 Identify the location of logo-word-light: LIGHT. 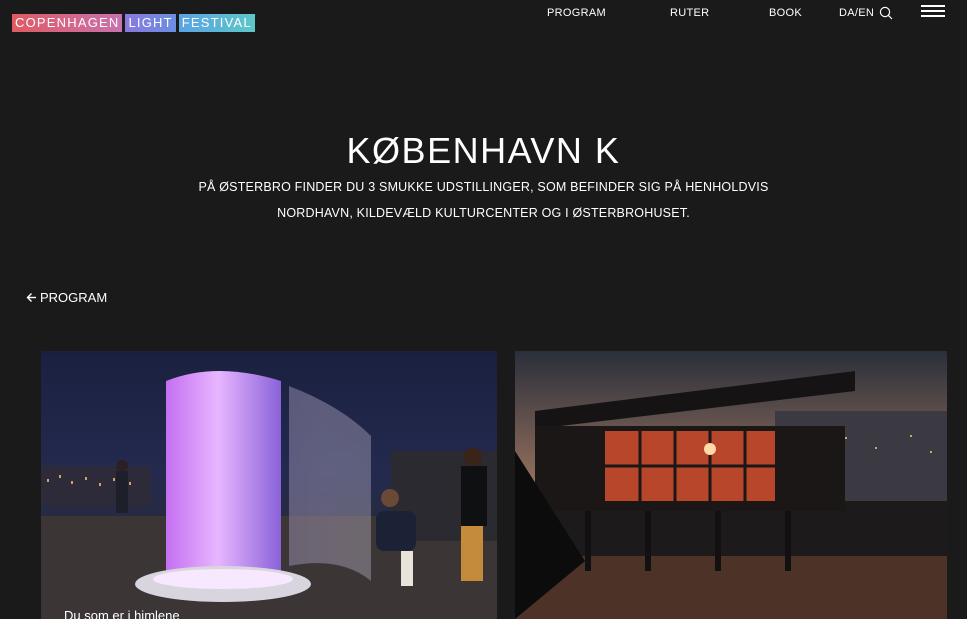
(150, 23).